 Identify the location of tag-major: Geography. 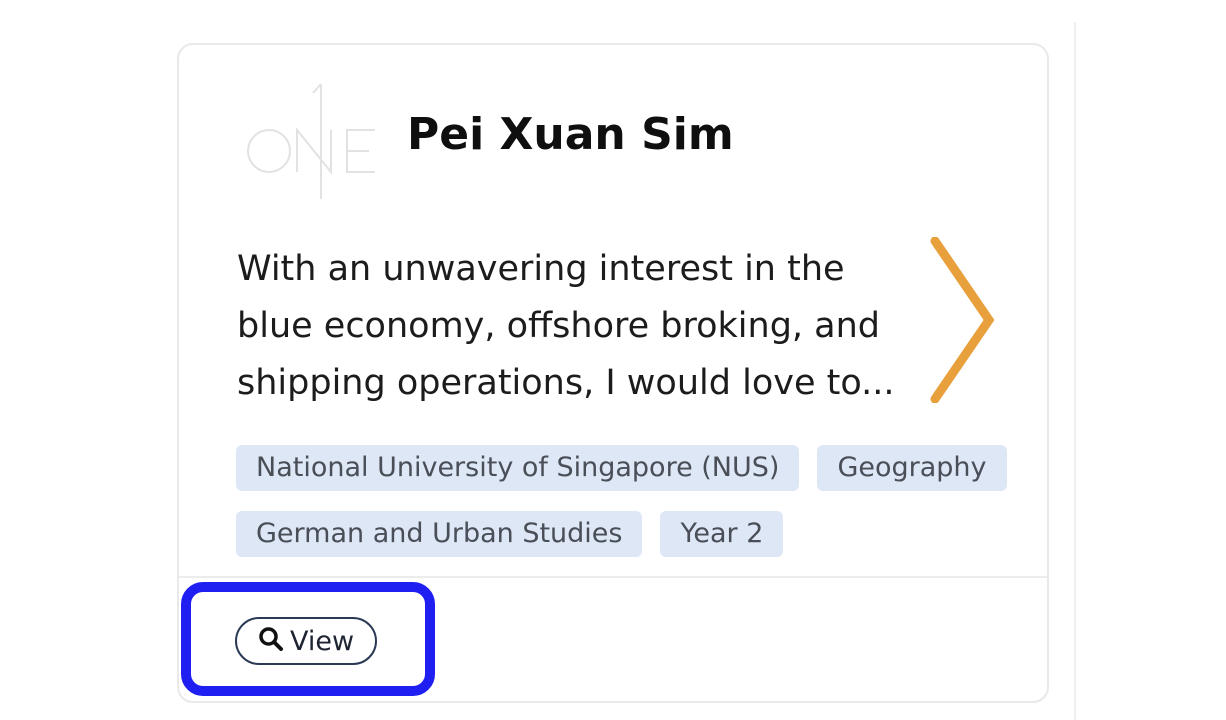
(912, 468).